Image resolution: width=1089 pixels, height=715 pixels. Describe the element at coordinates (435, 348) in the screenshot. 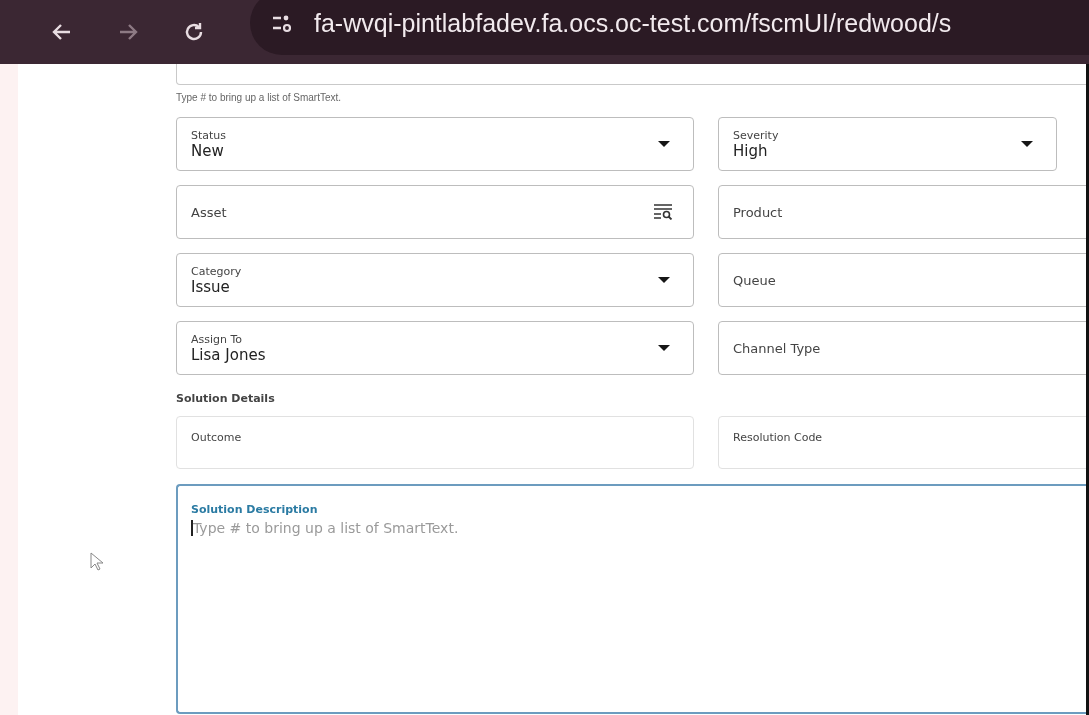

I see `select-field: Assign To Lisa Jones` at that location.